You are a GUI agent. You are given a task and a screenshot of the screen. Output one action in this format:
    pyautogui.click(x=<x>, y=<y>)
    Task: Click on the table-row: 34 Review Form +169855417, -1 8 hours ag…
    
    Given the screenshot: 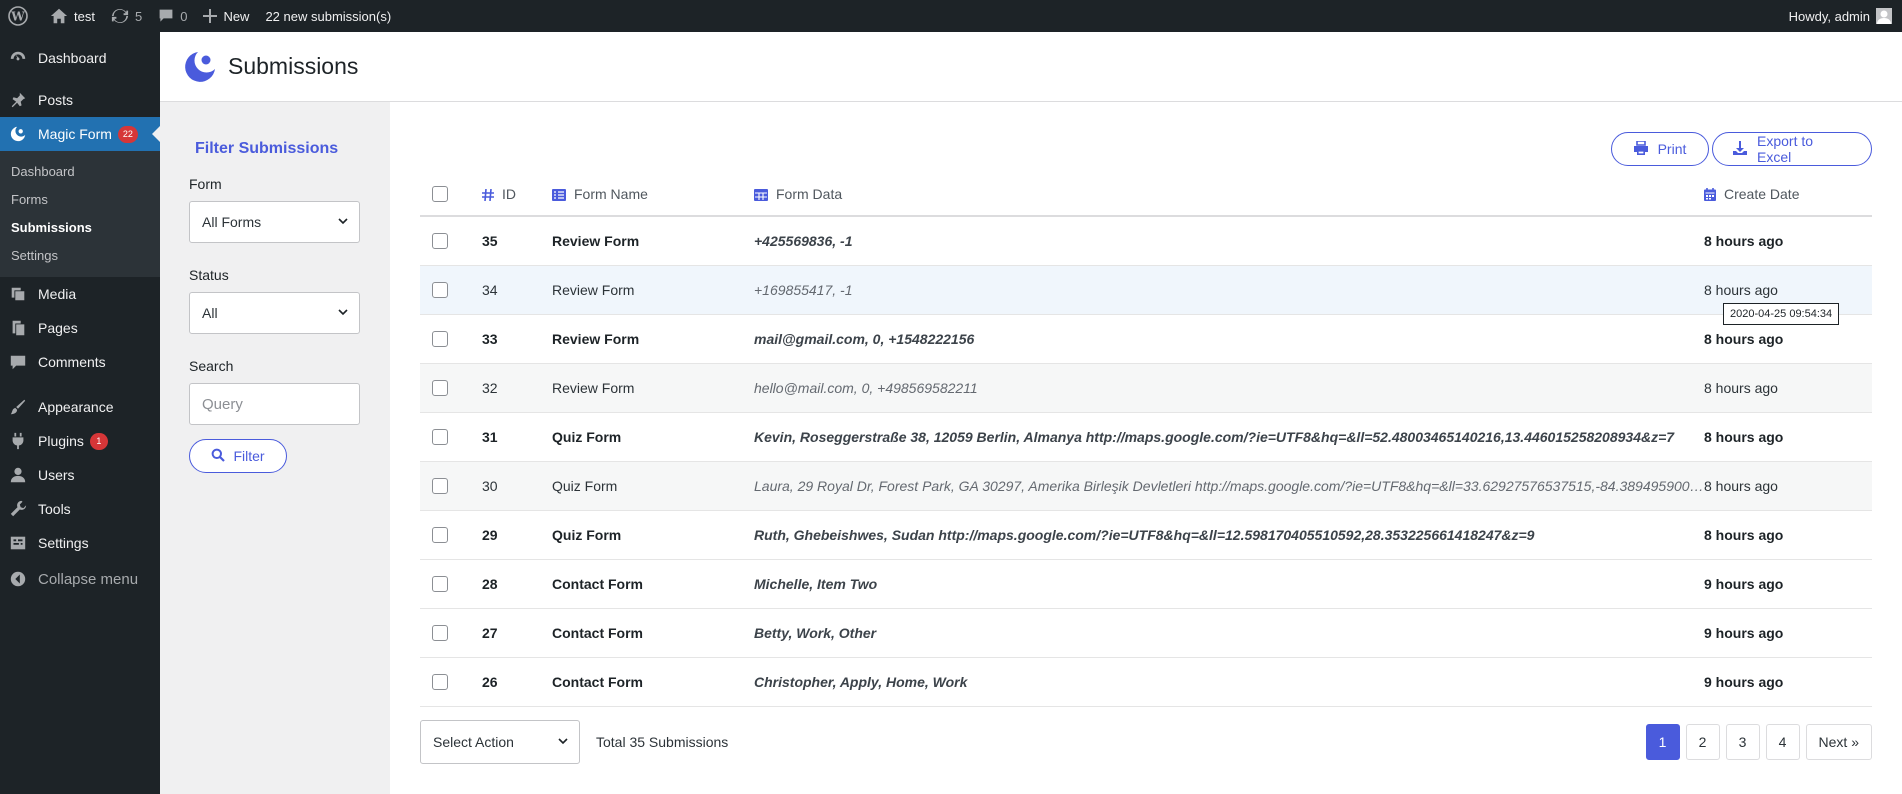 What is the action you would take?
    pyautogui.click(x=1146, y=290)
    